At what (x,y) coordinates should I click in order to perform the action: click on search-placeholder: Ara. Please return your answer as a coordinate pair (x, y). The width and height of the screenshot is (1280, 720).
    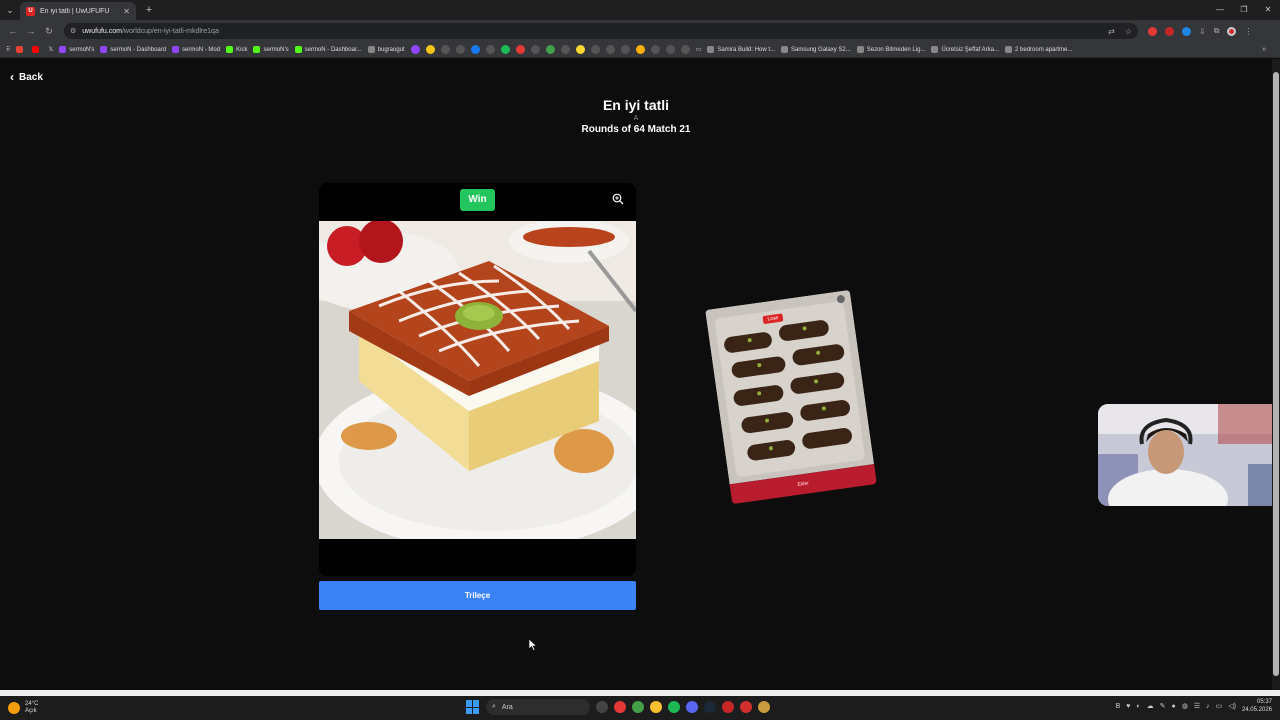
    Looking at the image, I should click on (507, 707).